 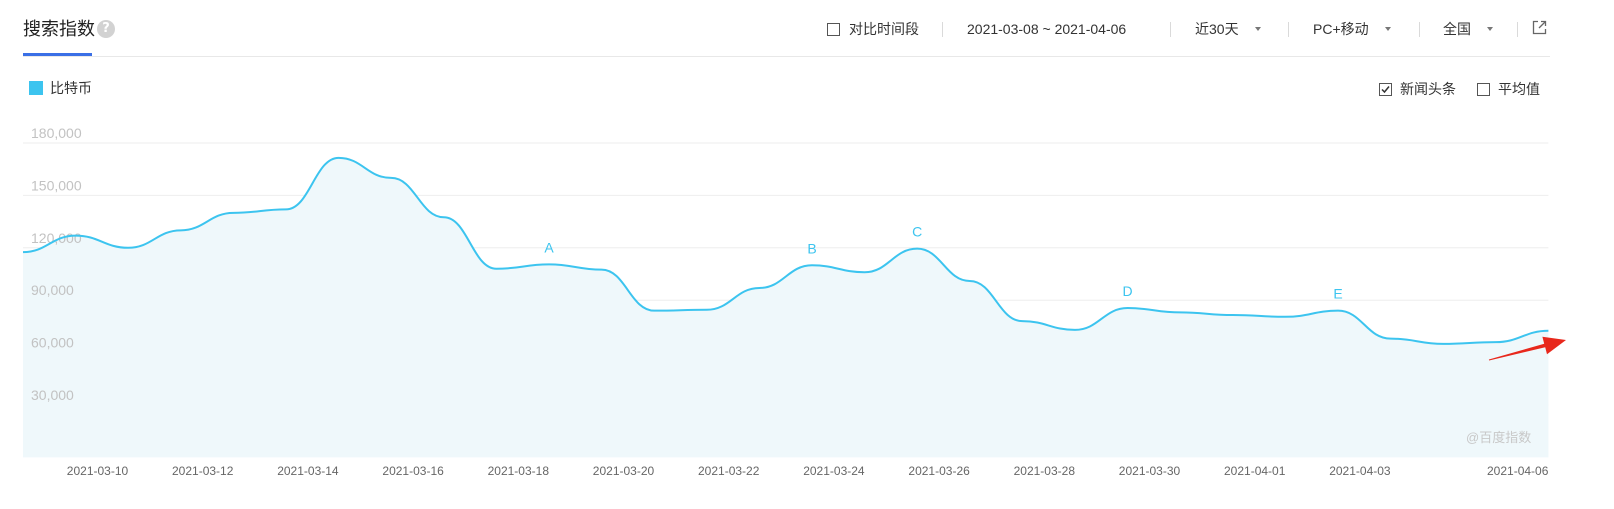 I want to click on x-tick-label: 2021-03-16, so click(x=413, y=471).